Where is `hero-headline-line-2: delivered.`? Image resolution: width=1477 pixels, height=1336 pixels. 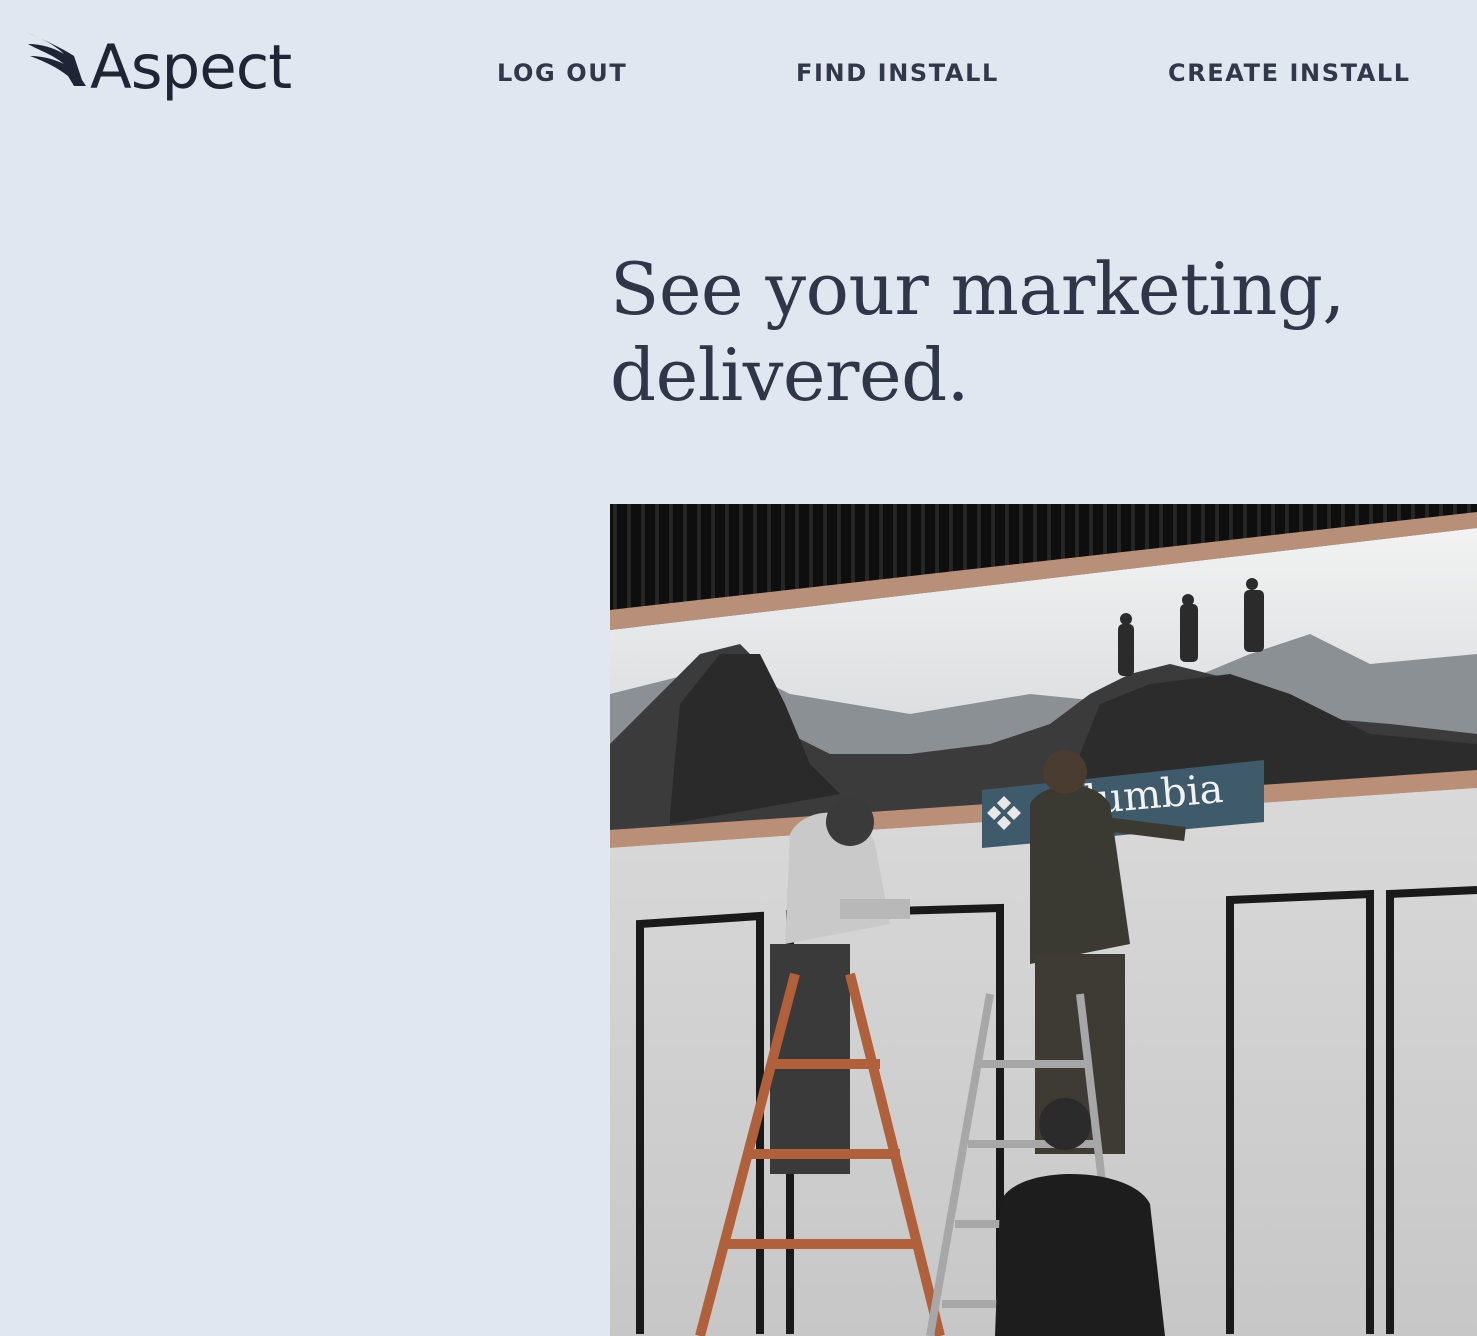 hero-headline-line-2: delivered. is located at coordinates (790, 375).